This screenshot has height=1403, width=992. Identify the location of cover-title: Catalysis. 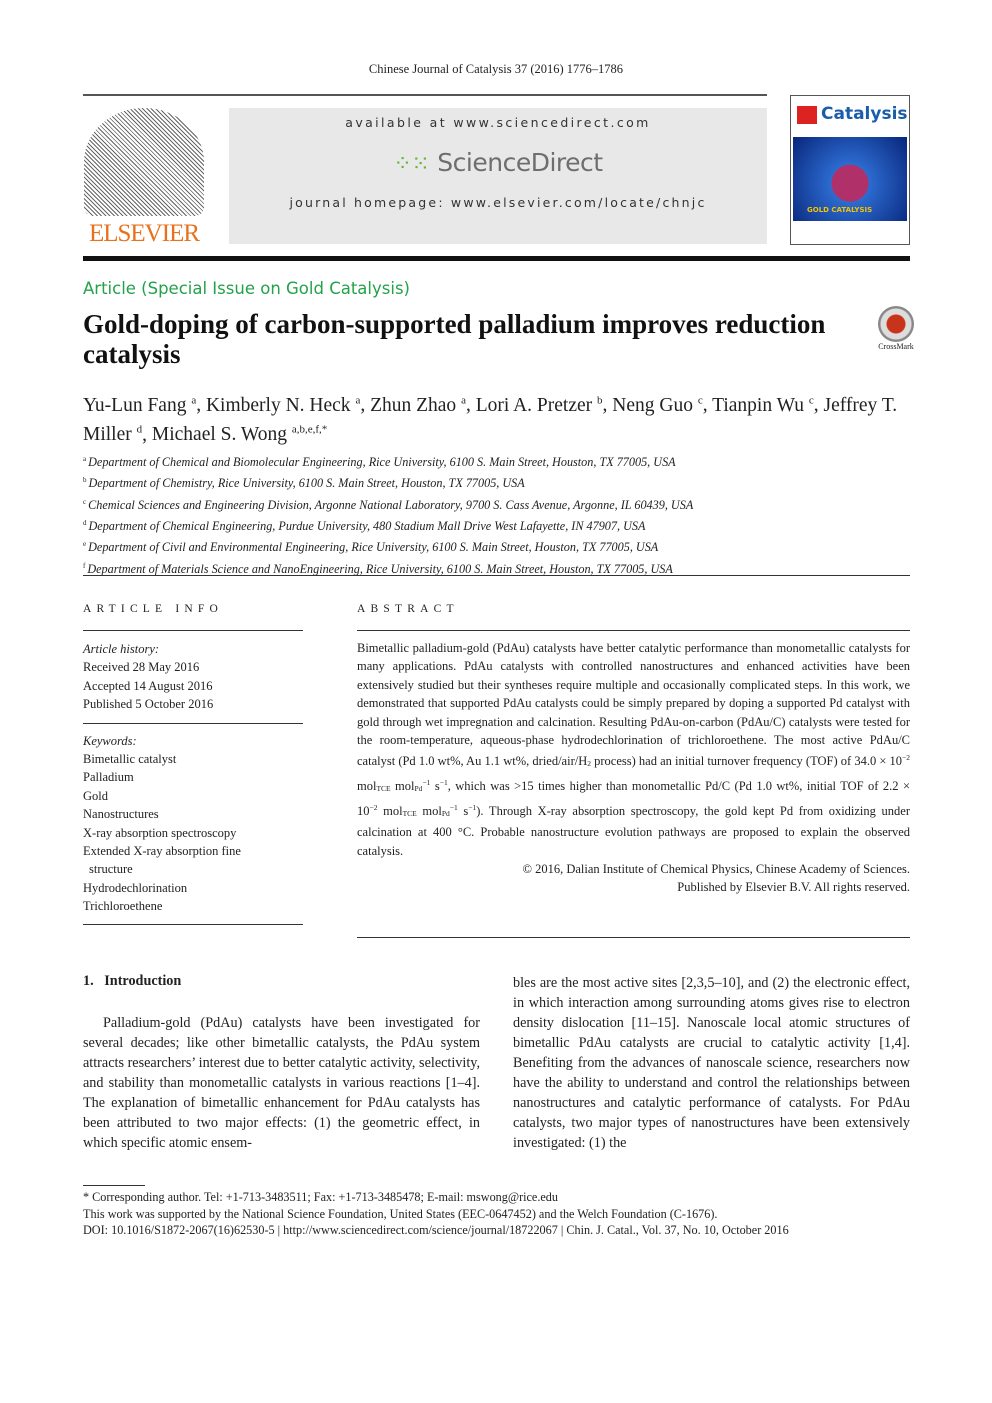
(850, 115).